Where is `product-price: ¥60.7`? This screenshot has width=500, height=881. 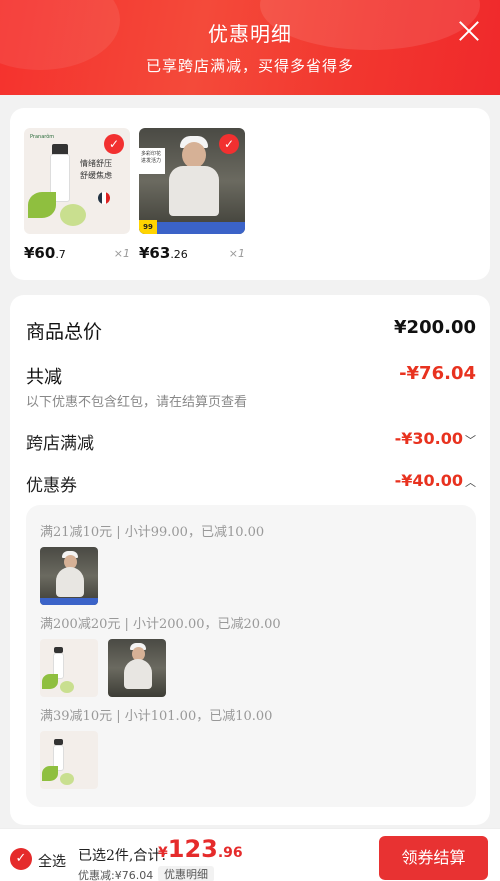
product-price: ¥60.7 is located at coordinates (45, 253).